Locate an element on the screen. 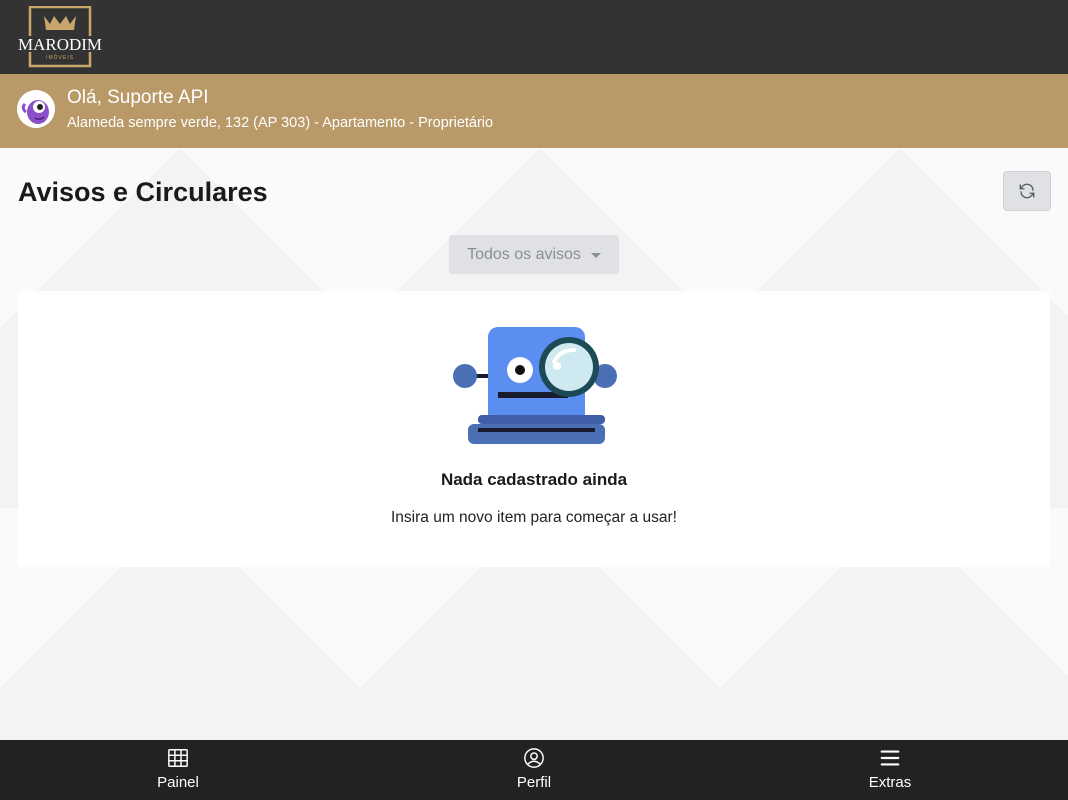 This screenshot has width=1068, height=800. bottom-navigation: Painel Perfil Extras is located at coordinates (534, 770).